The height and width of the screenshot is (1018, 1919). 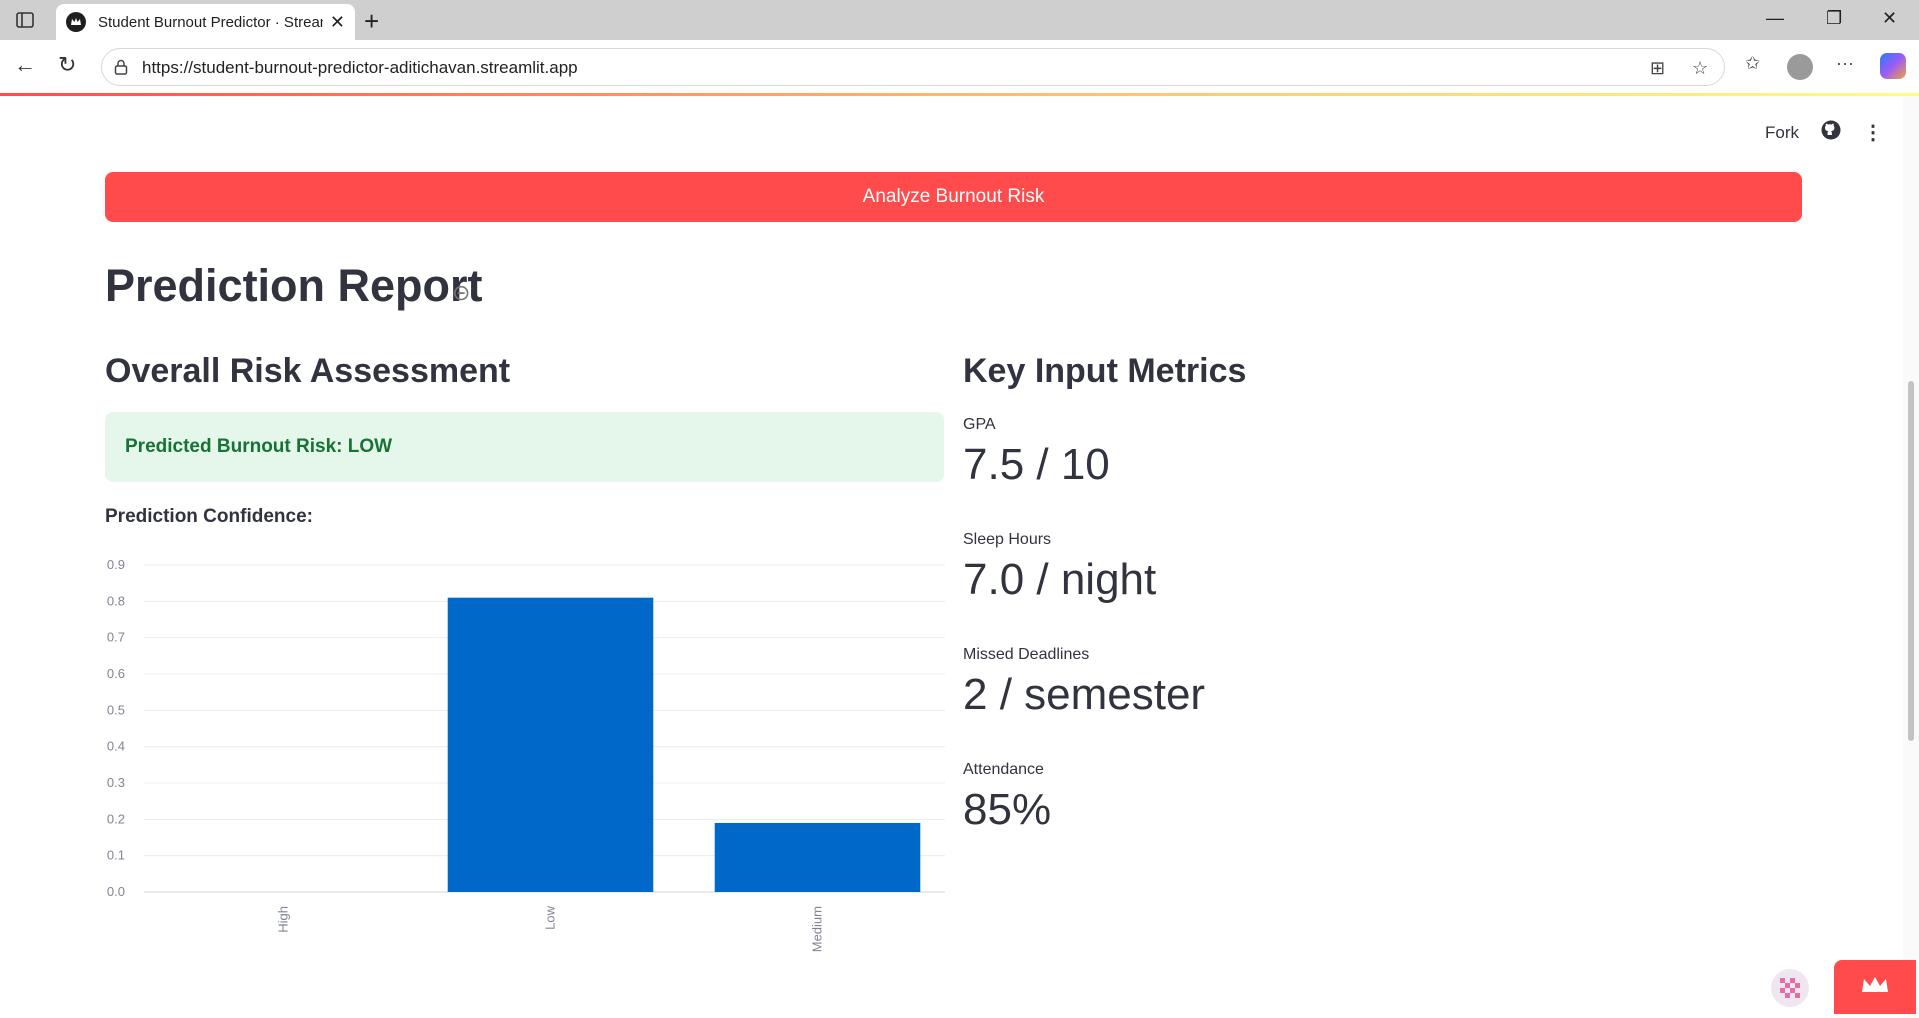 What do you see at coordinates (1007, 809) in the screenshot?
I see `metric-value: 85%` at bounding box center [1007, 809].